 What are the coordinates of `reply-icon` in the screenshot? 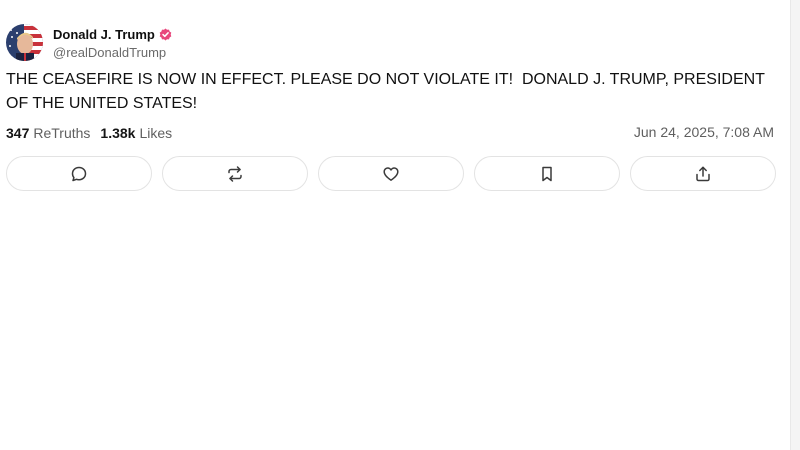 It's located at (79, 174).